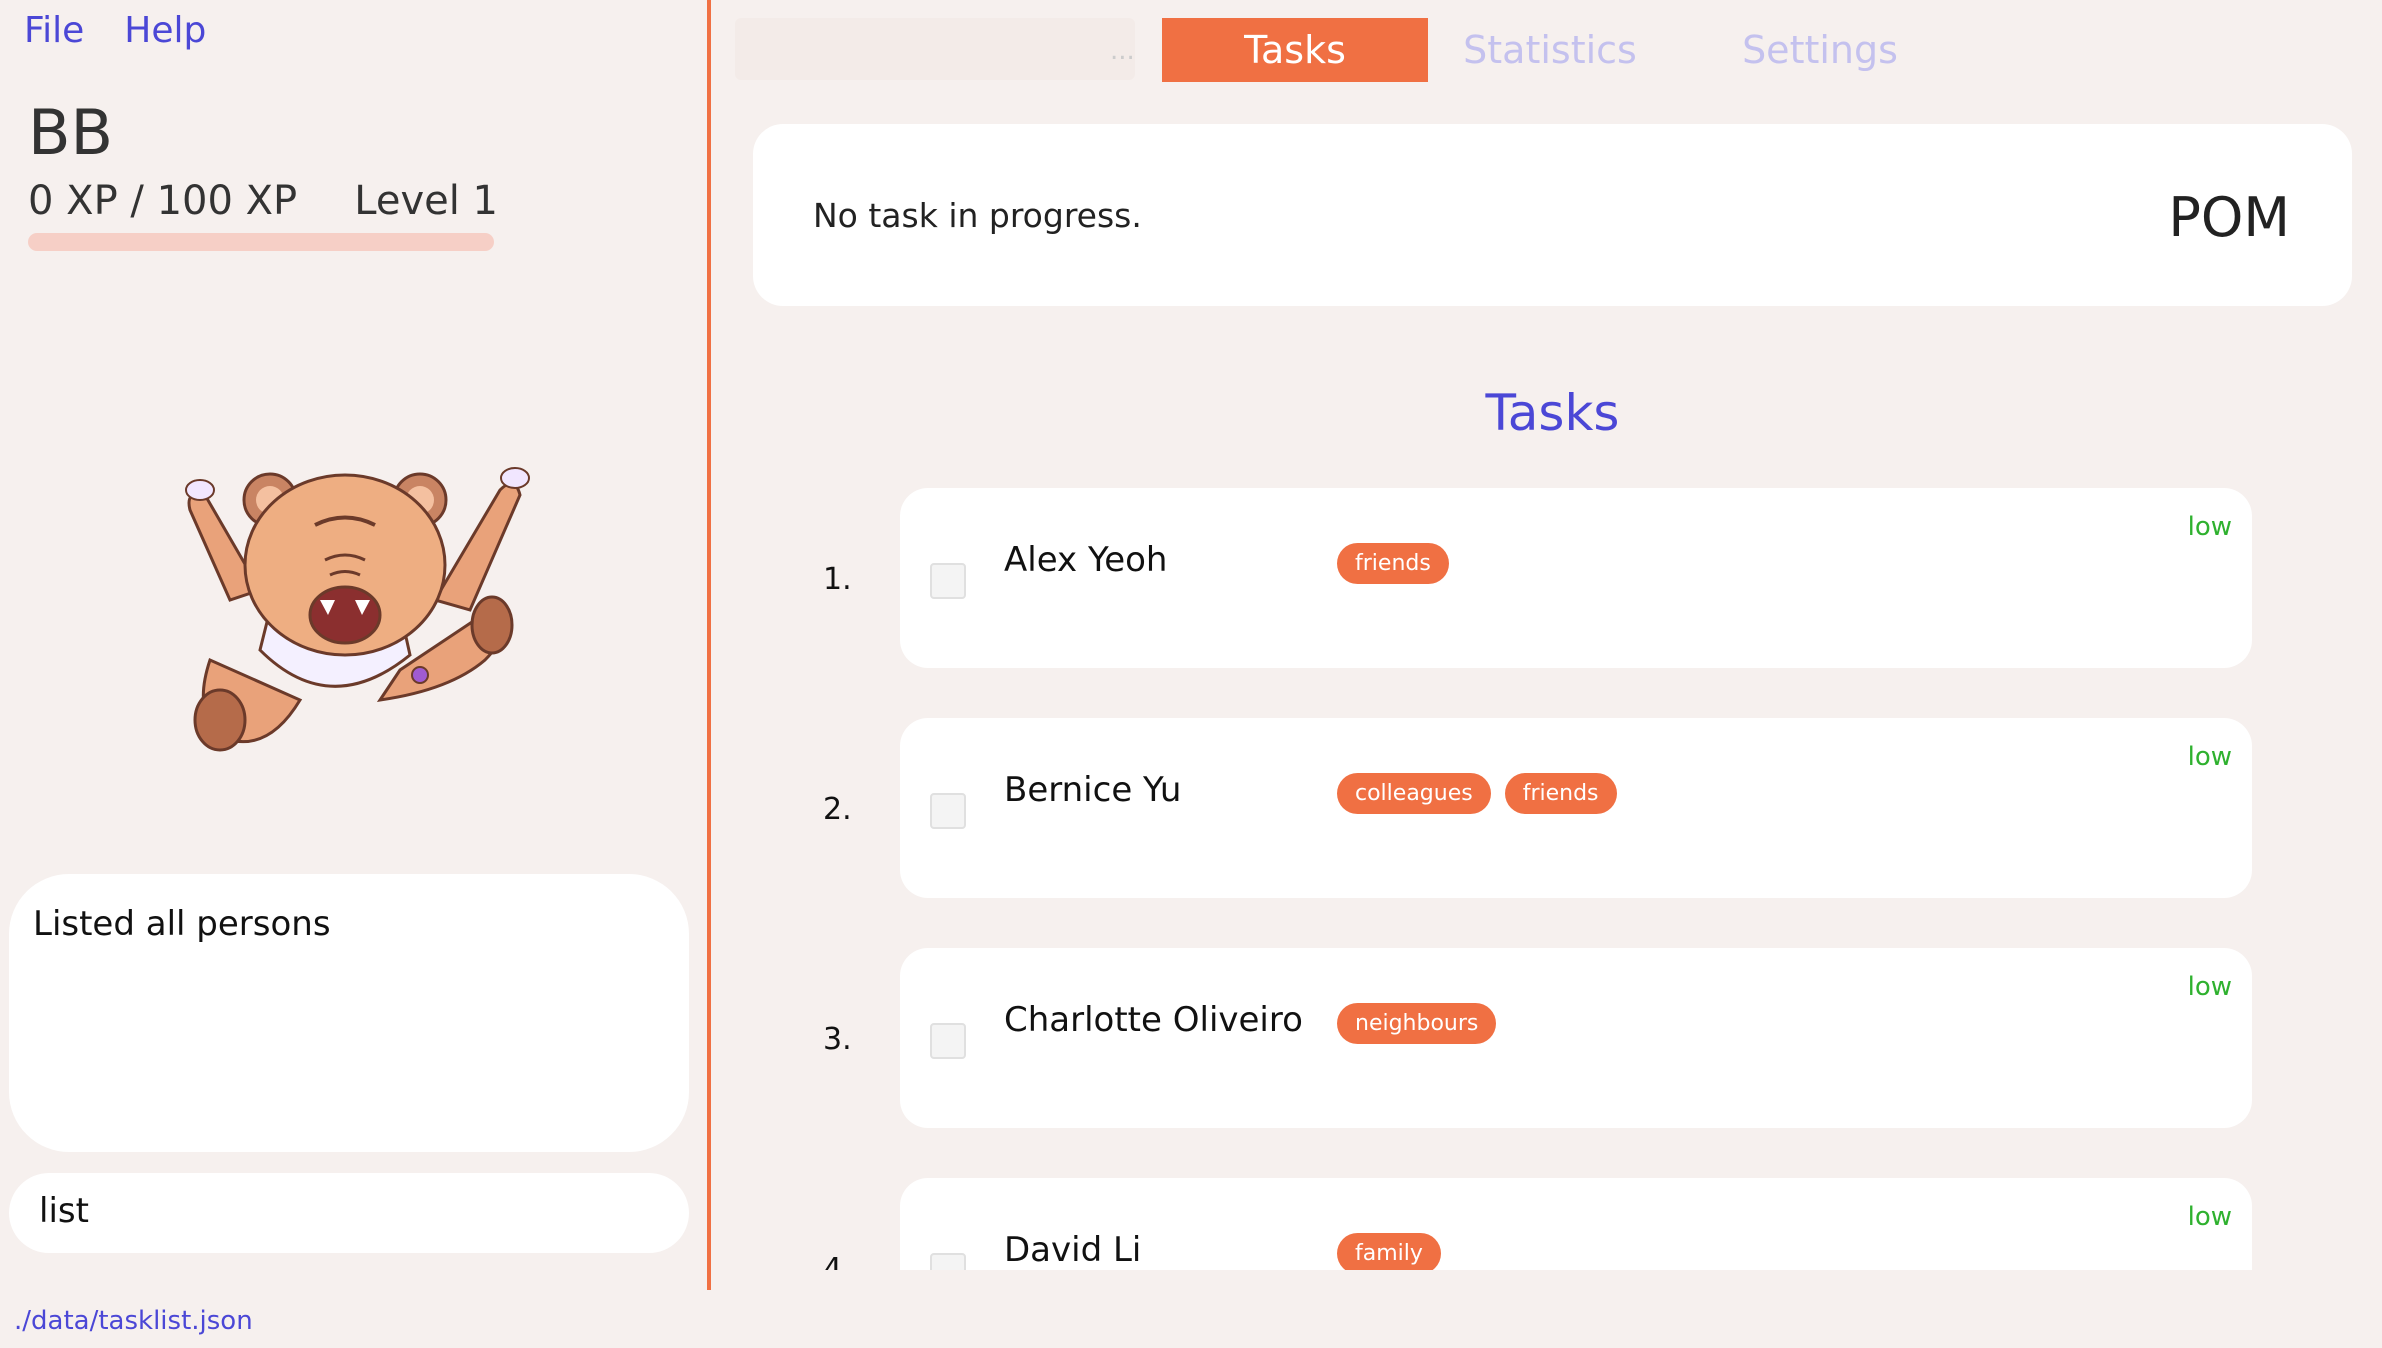  I want to click on xp-row: 0 XP / 100 XP Level 1, so click(263, 201).